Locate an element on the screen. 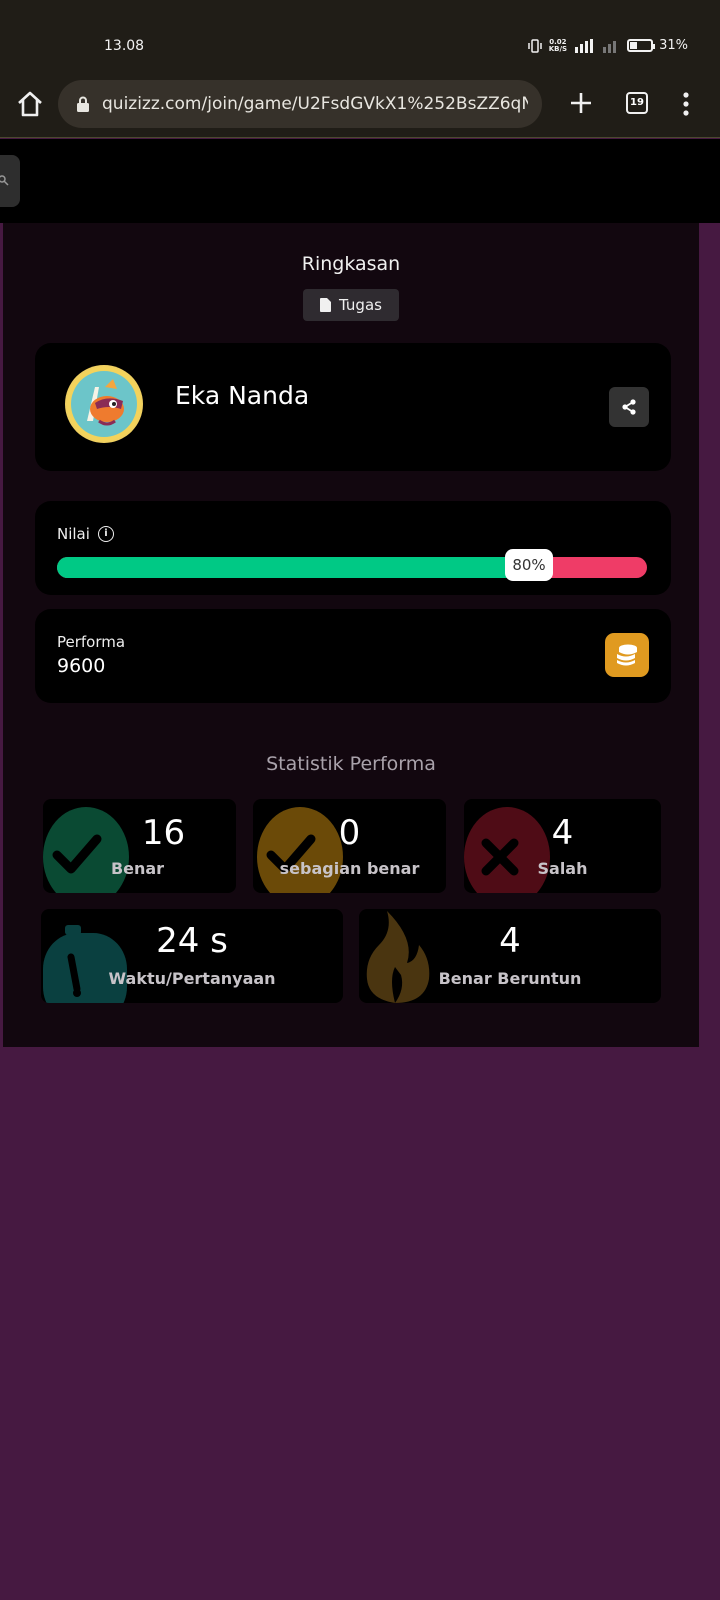 The height and width of the screenshot is (1600, 720). stat-streak-label: Benar Beruntun is located at coordinates (510, 978).